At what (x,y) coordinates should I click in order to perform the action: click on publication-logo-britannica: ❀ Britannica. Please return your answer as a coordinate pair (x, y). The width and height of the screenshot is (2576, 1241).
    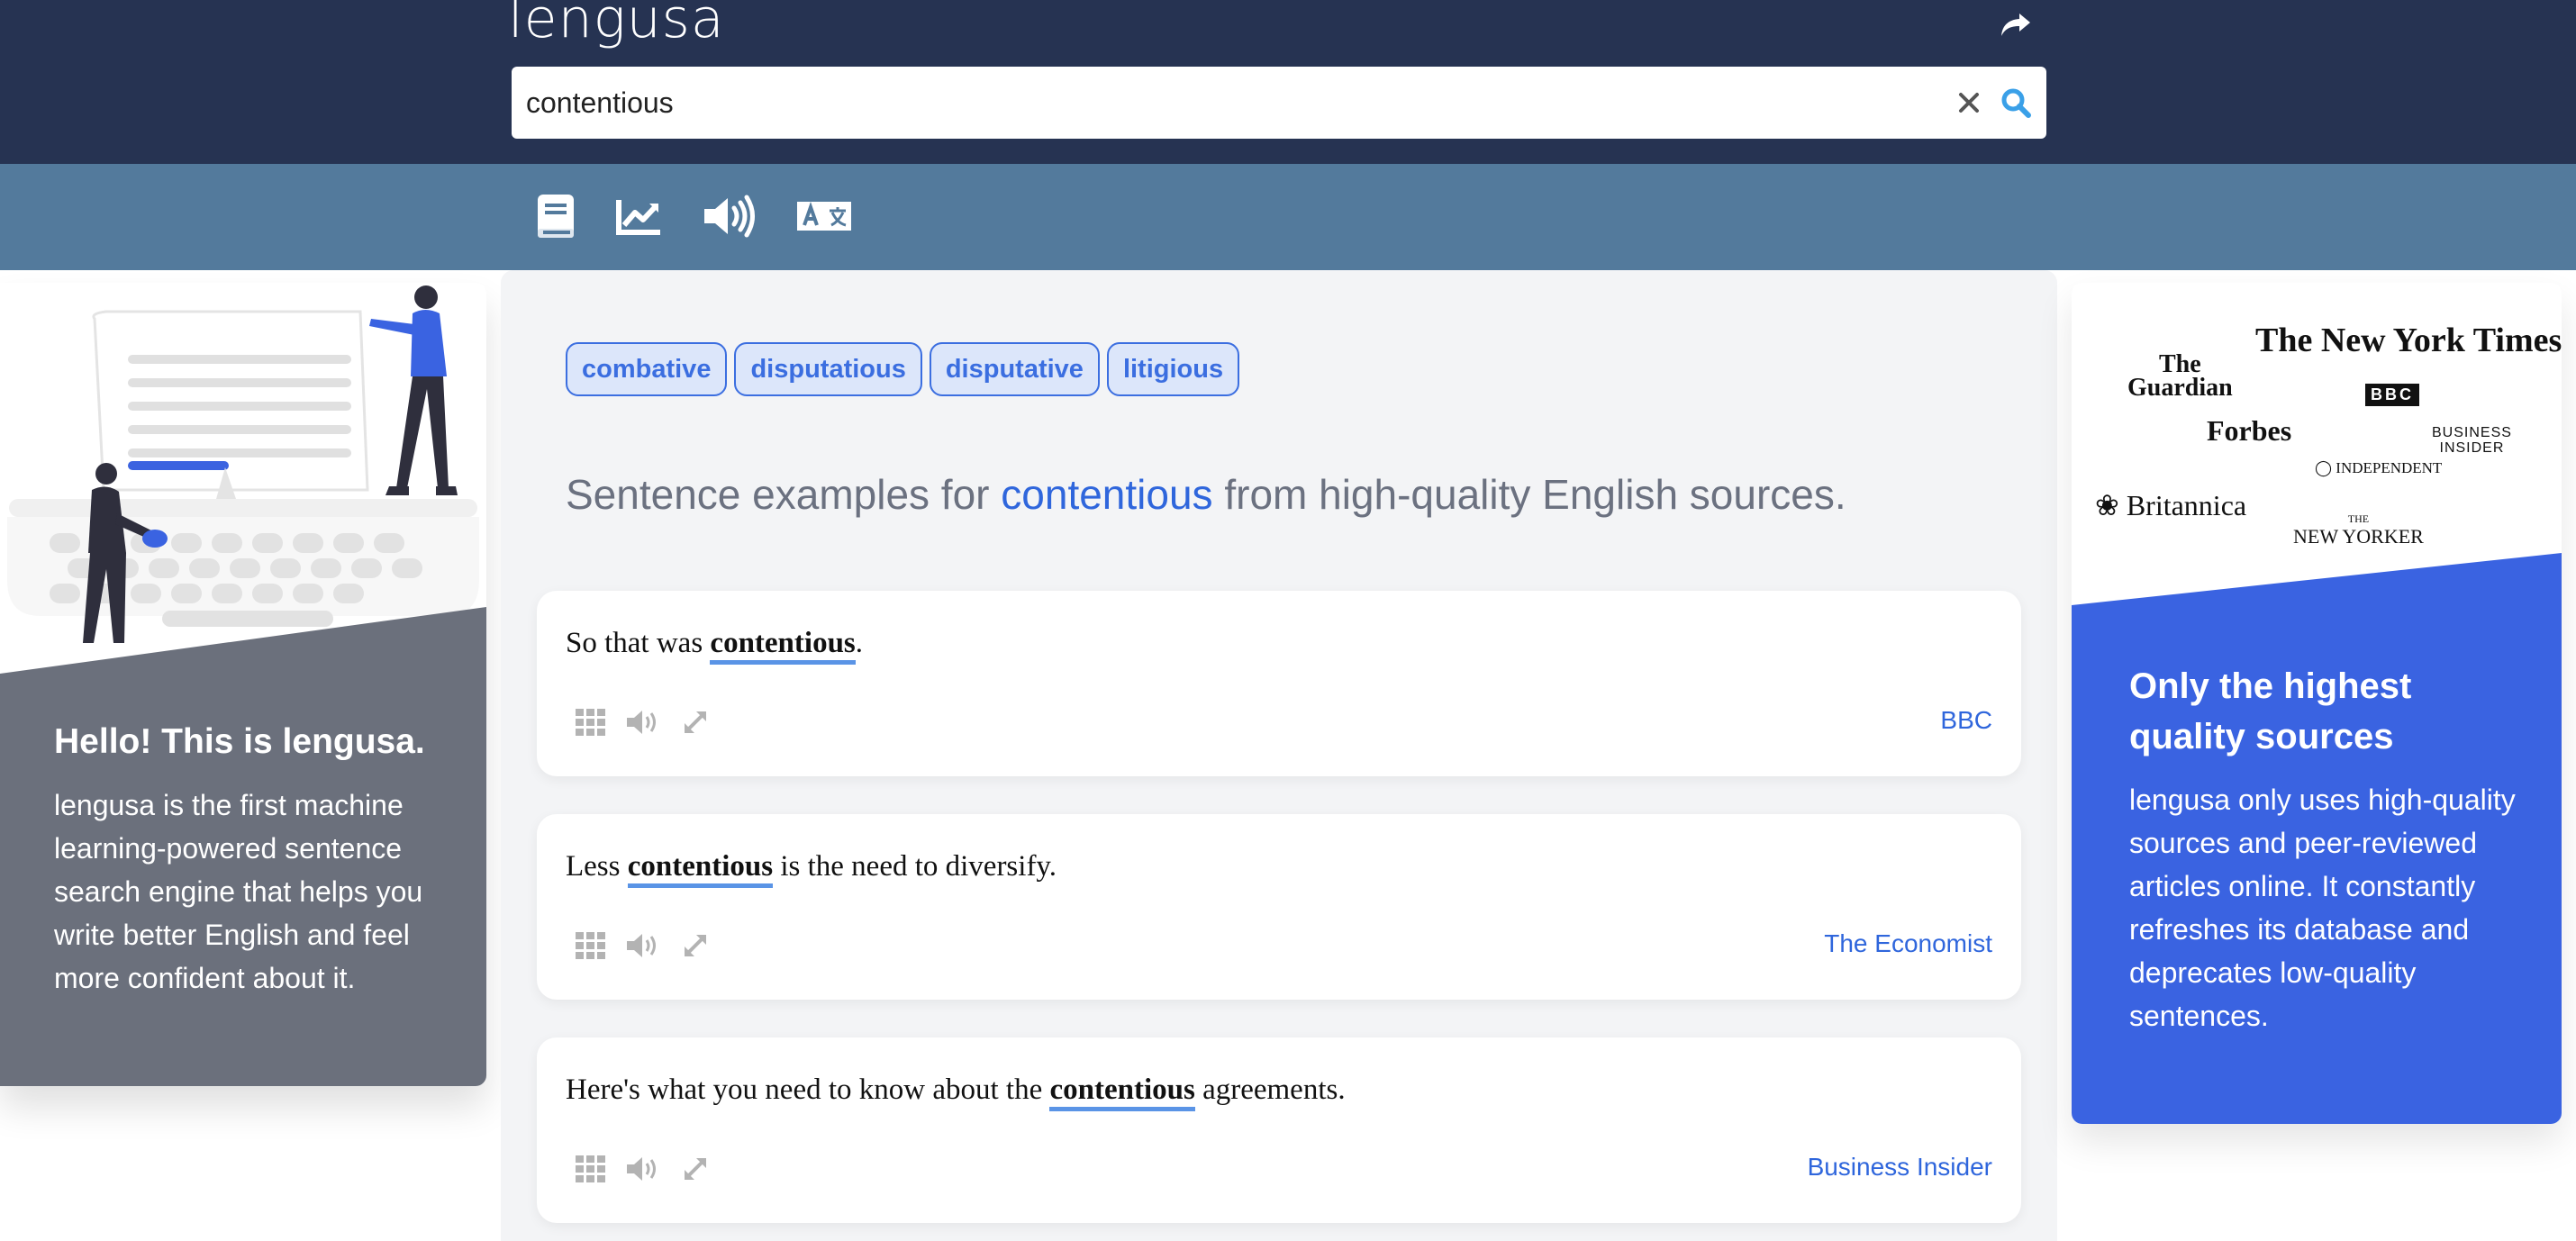
    Looking at the image, I should click on (2170, 505).